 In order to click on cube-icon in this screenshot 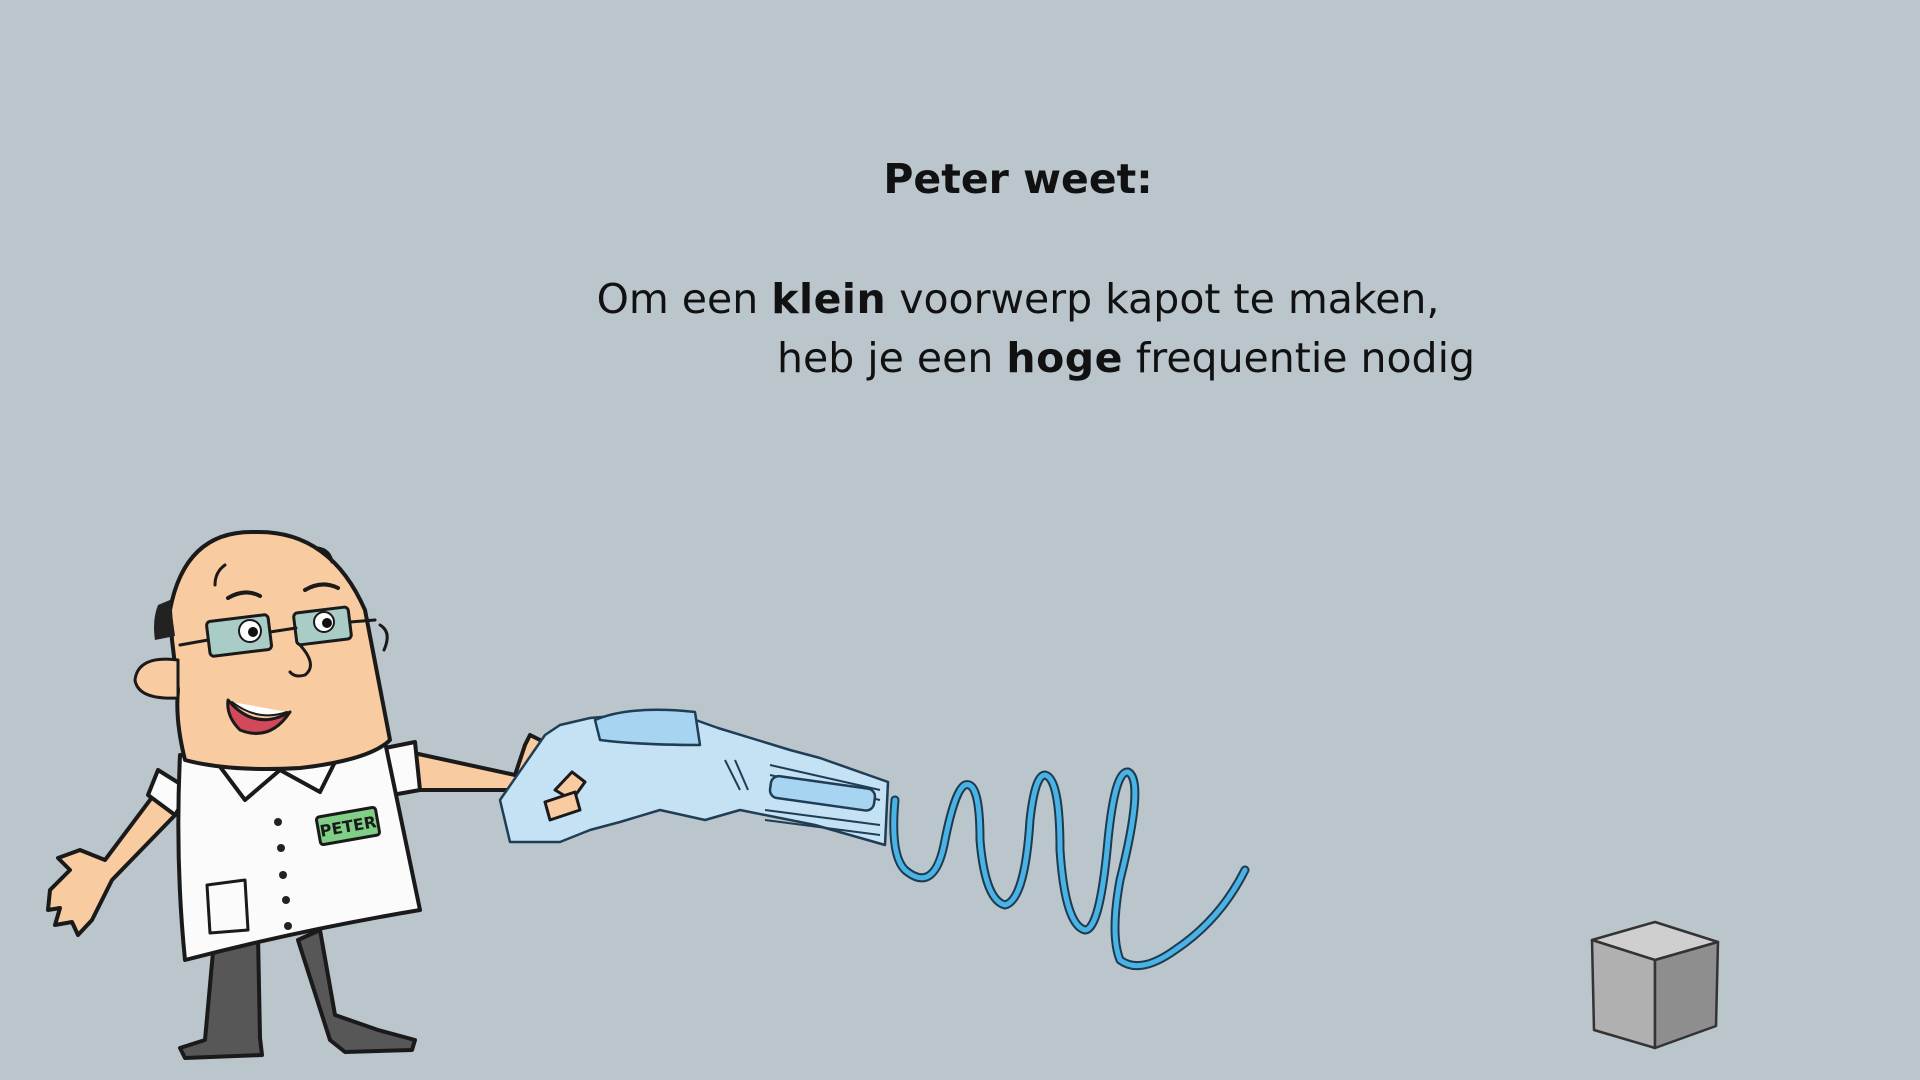, I will do `click(1655, 985)`.